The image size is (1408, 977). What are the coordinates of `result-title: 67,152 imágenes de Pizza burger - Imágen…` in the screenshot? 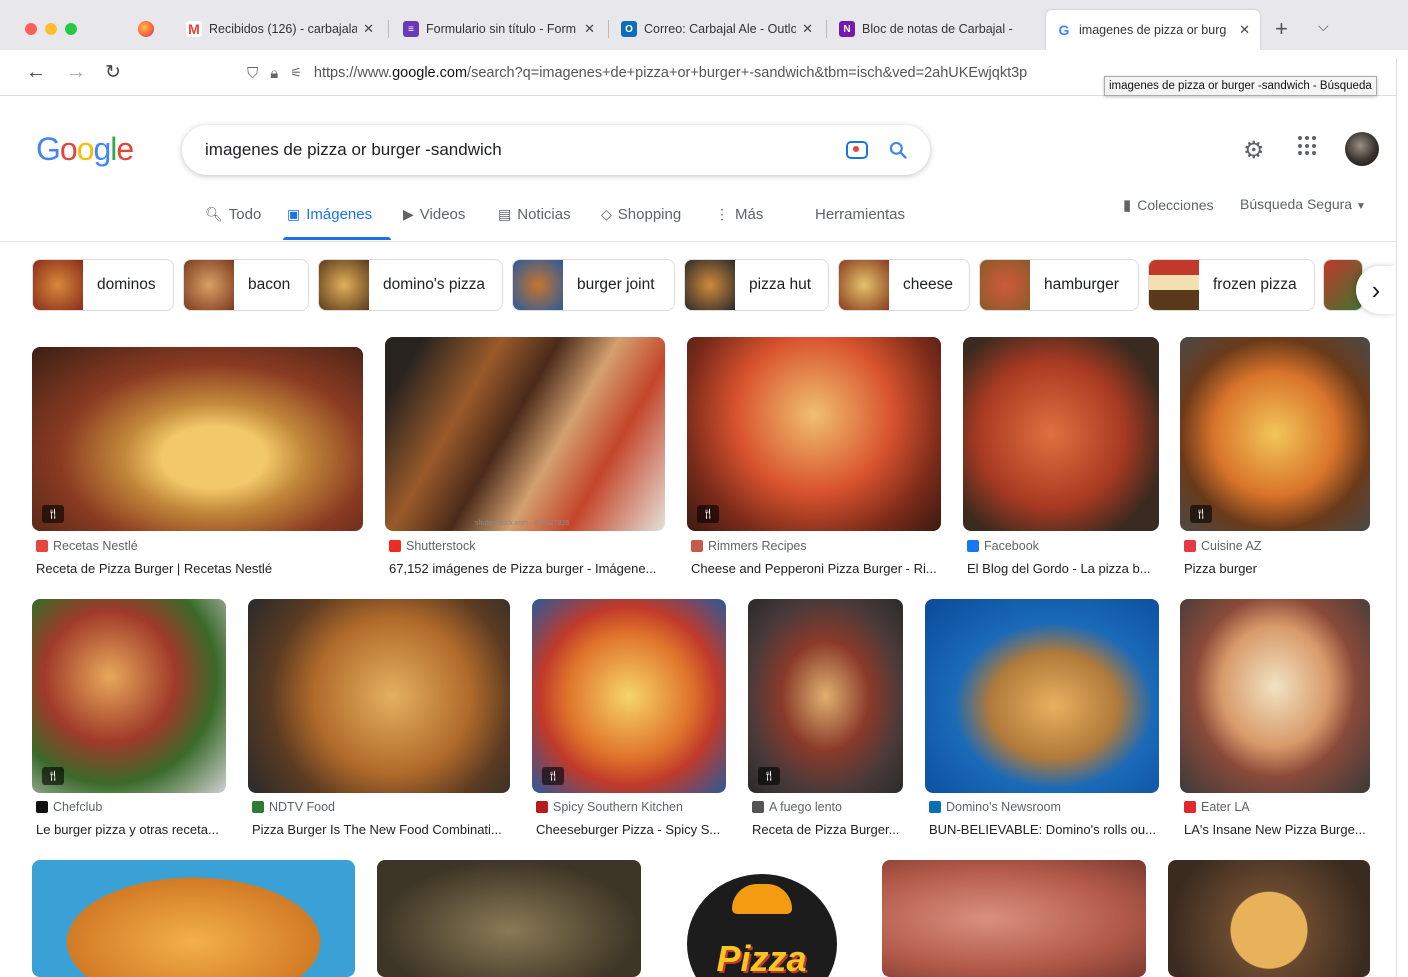 It's located at (534, 568).